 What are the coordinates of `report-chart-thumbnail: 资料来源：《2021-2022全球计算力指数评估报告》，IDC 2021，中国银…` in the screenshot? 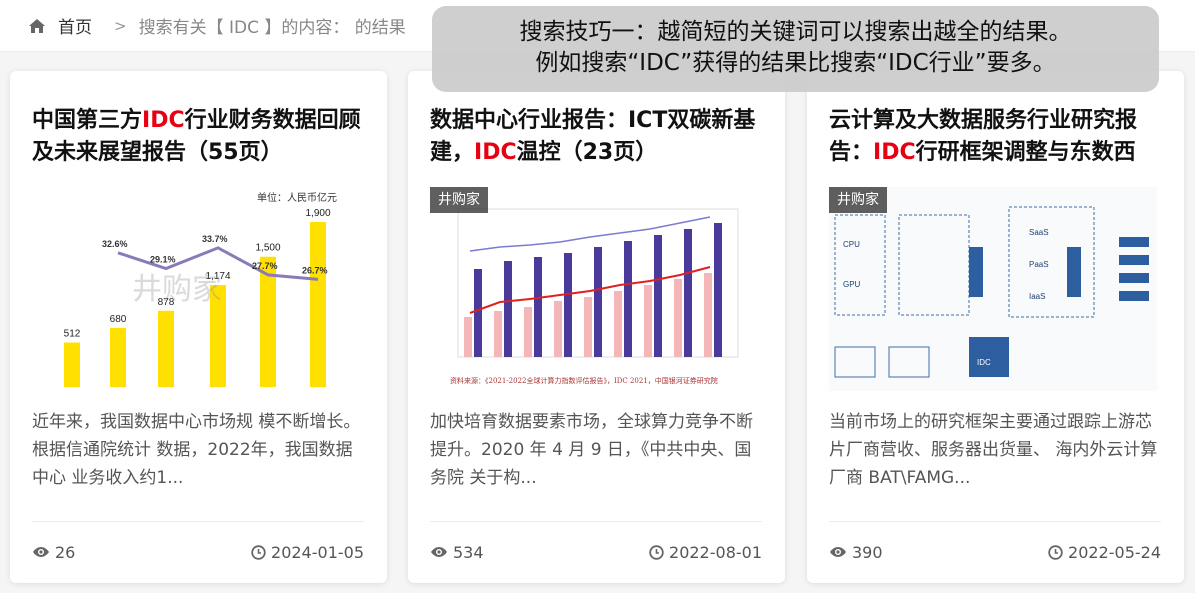 It's located at (594, 289).